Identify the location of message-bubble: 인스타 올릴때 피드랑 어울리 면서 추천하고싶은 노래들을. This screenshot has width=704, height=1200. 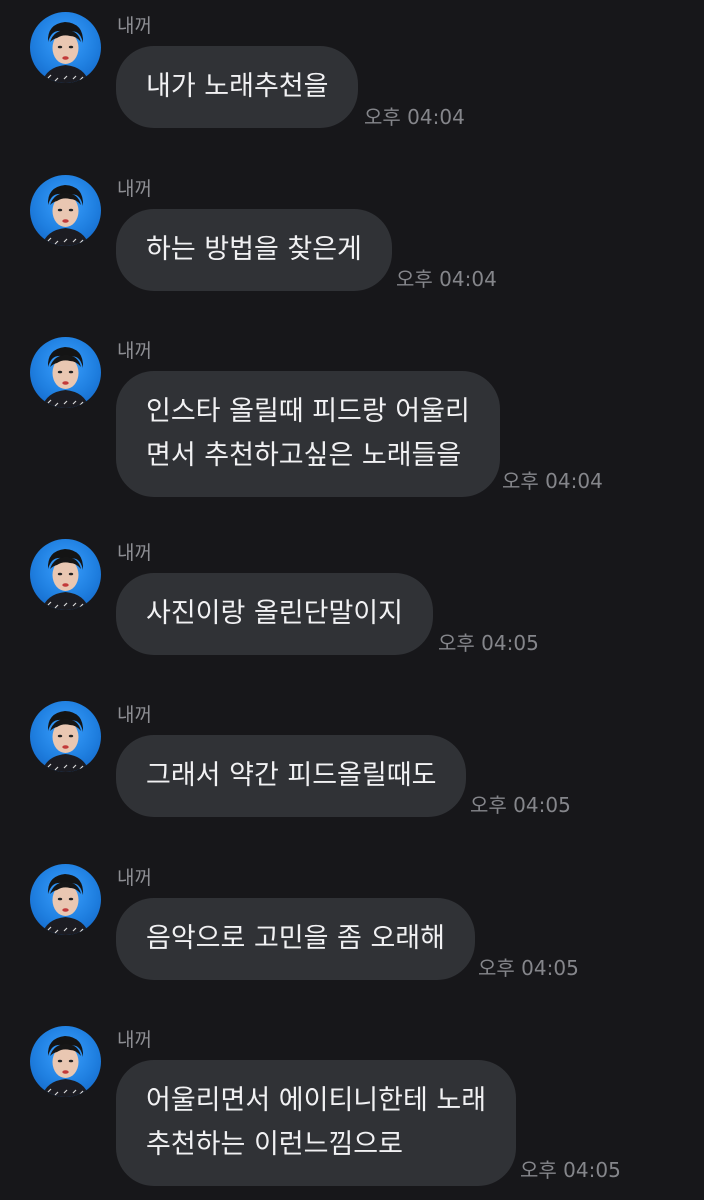
(308, 434).